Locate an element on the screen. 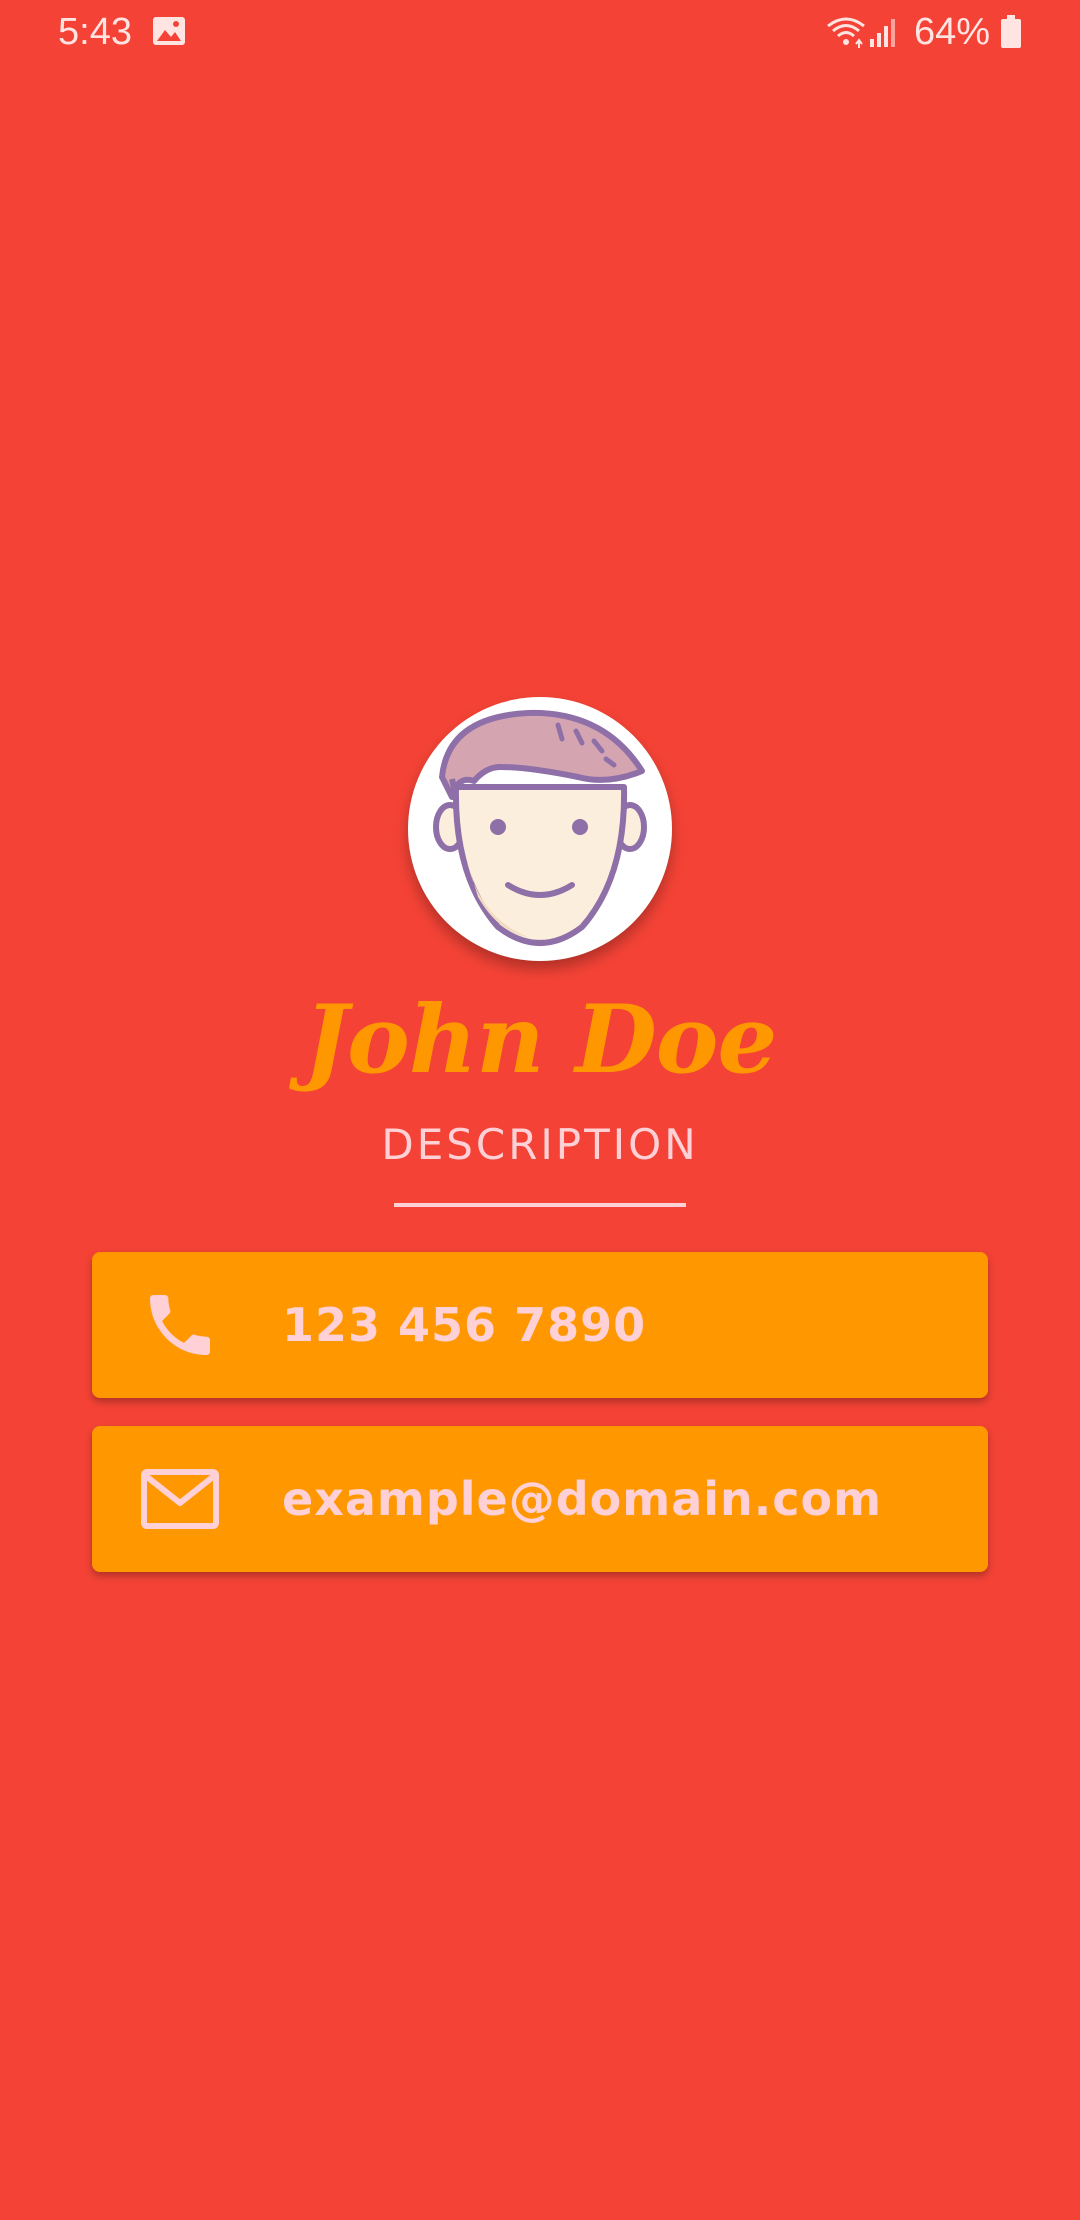 This screenshot has width=1080, height=2220. avatar is located at coordinates (540, 829).